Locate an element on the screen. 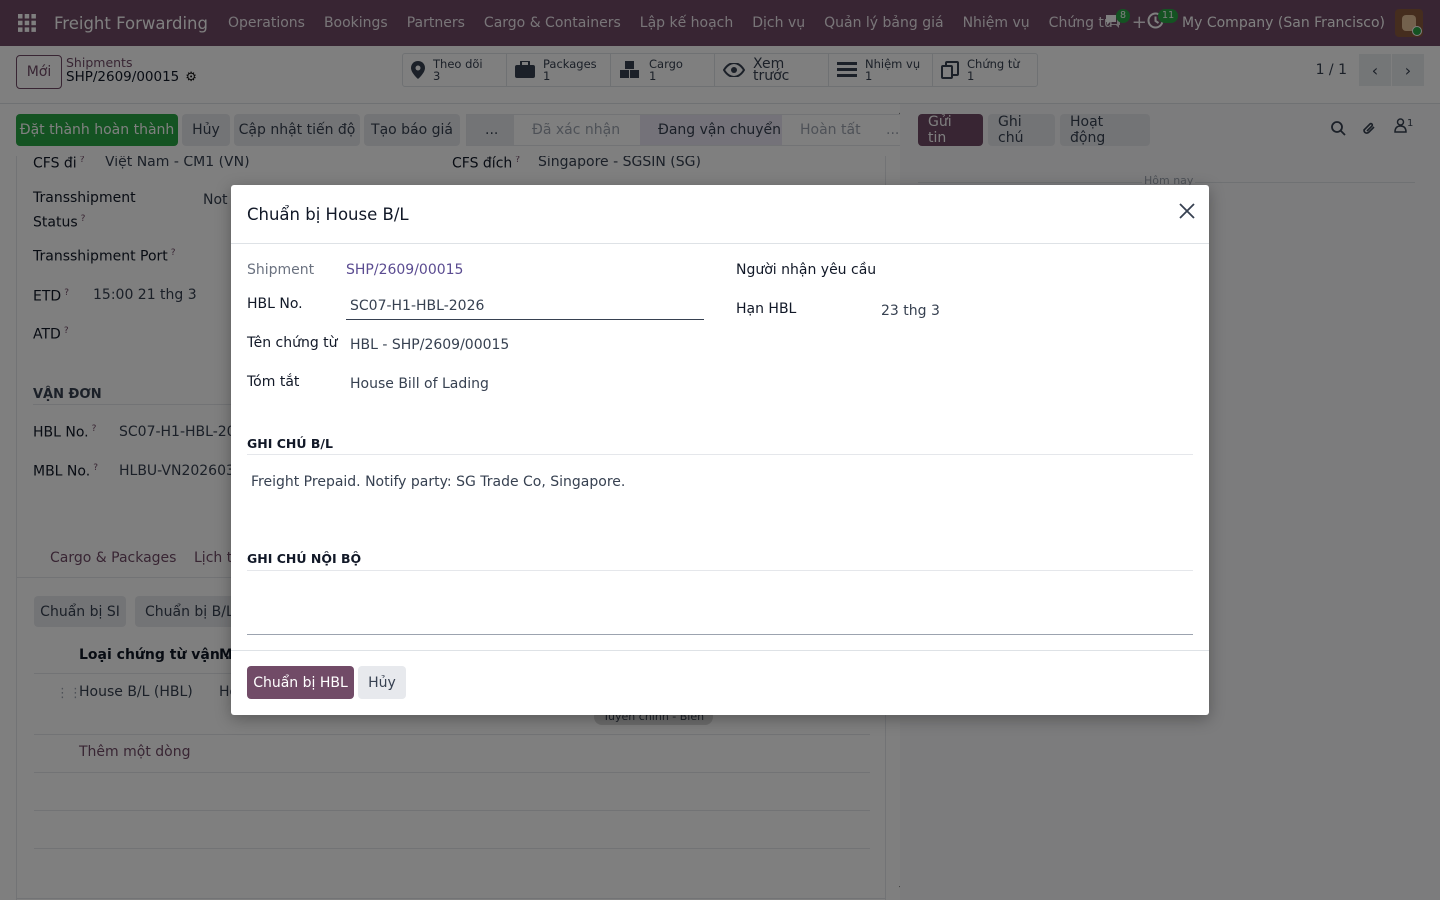 The height and width of the screenshot is (900, 1440). bl-note-divider is located at coordinates (720, 454).